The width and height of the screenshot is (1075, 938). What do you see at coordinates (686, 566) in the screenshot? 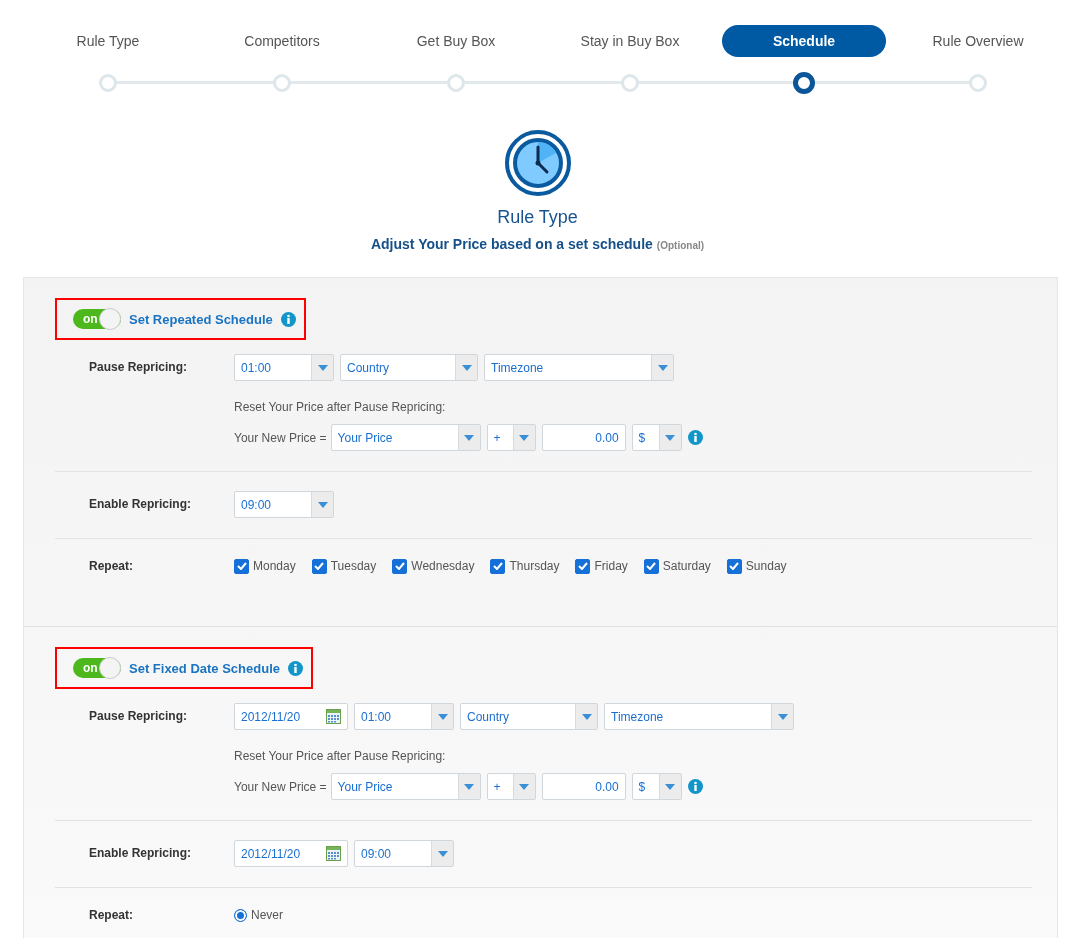
I see `day-label: Saturday` at bounding box center [686, 566].